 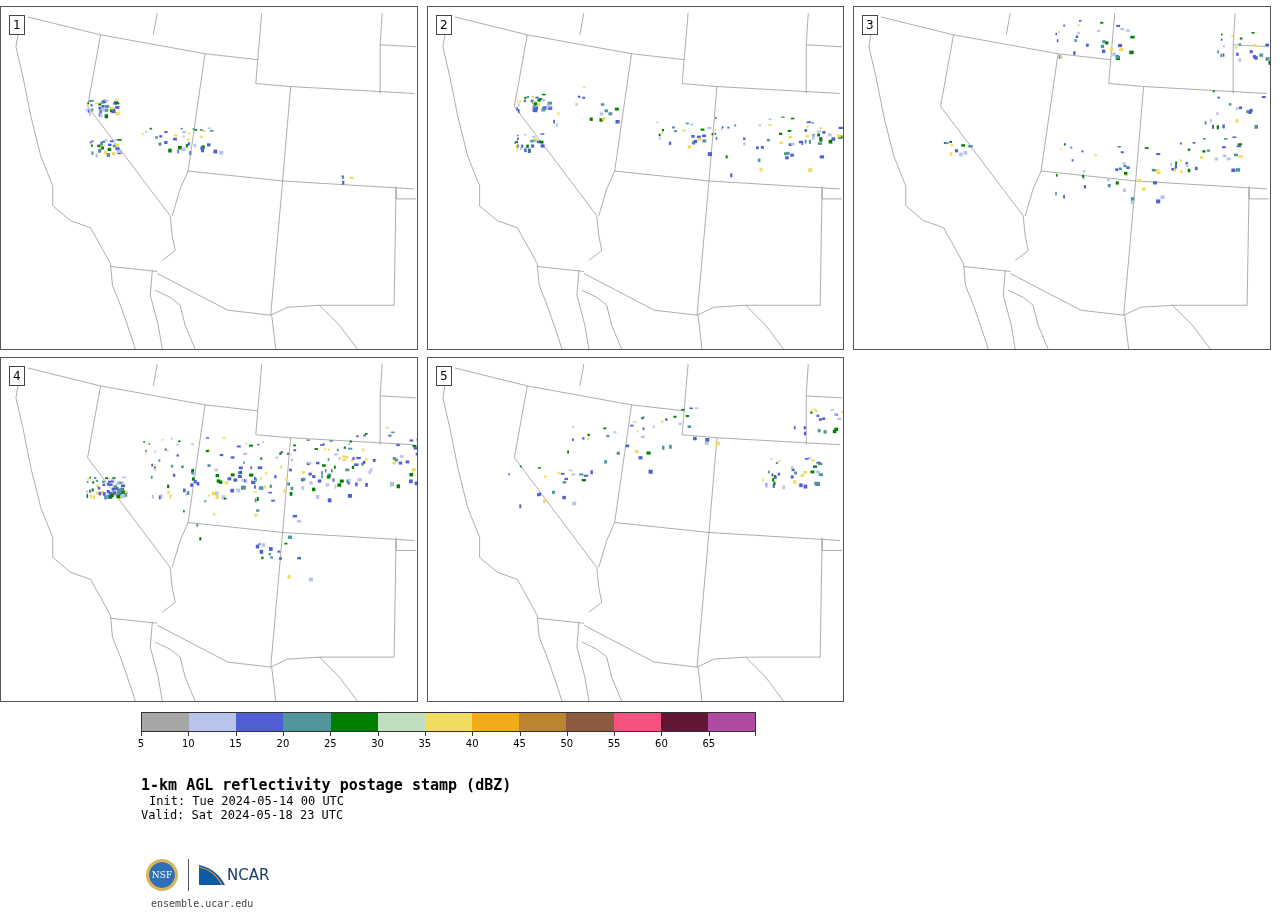 I want to click on tick-label: 35, so click(x=425, y=744).